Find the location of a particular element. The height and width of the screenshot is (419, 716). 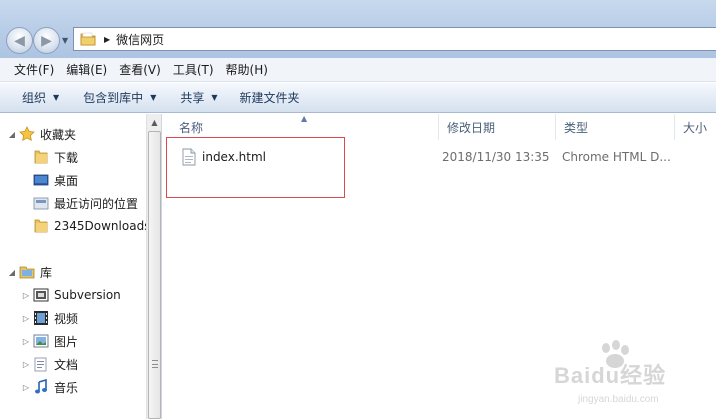

nav-subversion: ▷ Subversion is located at coordinates (71, 295).